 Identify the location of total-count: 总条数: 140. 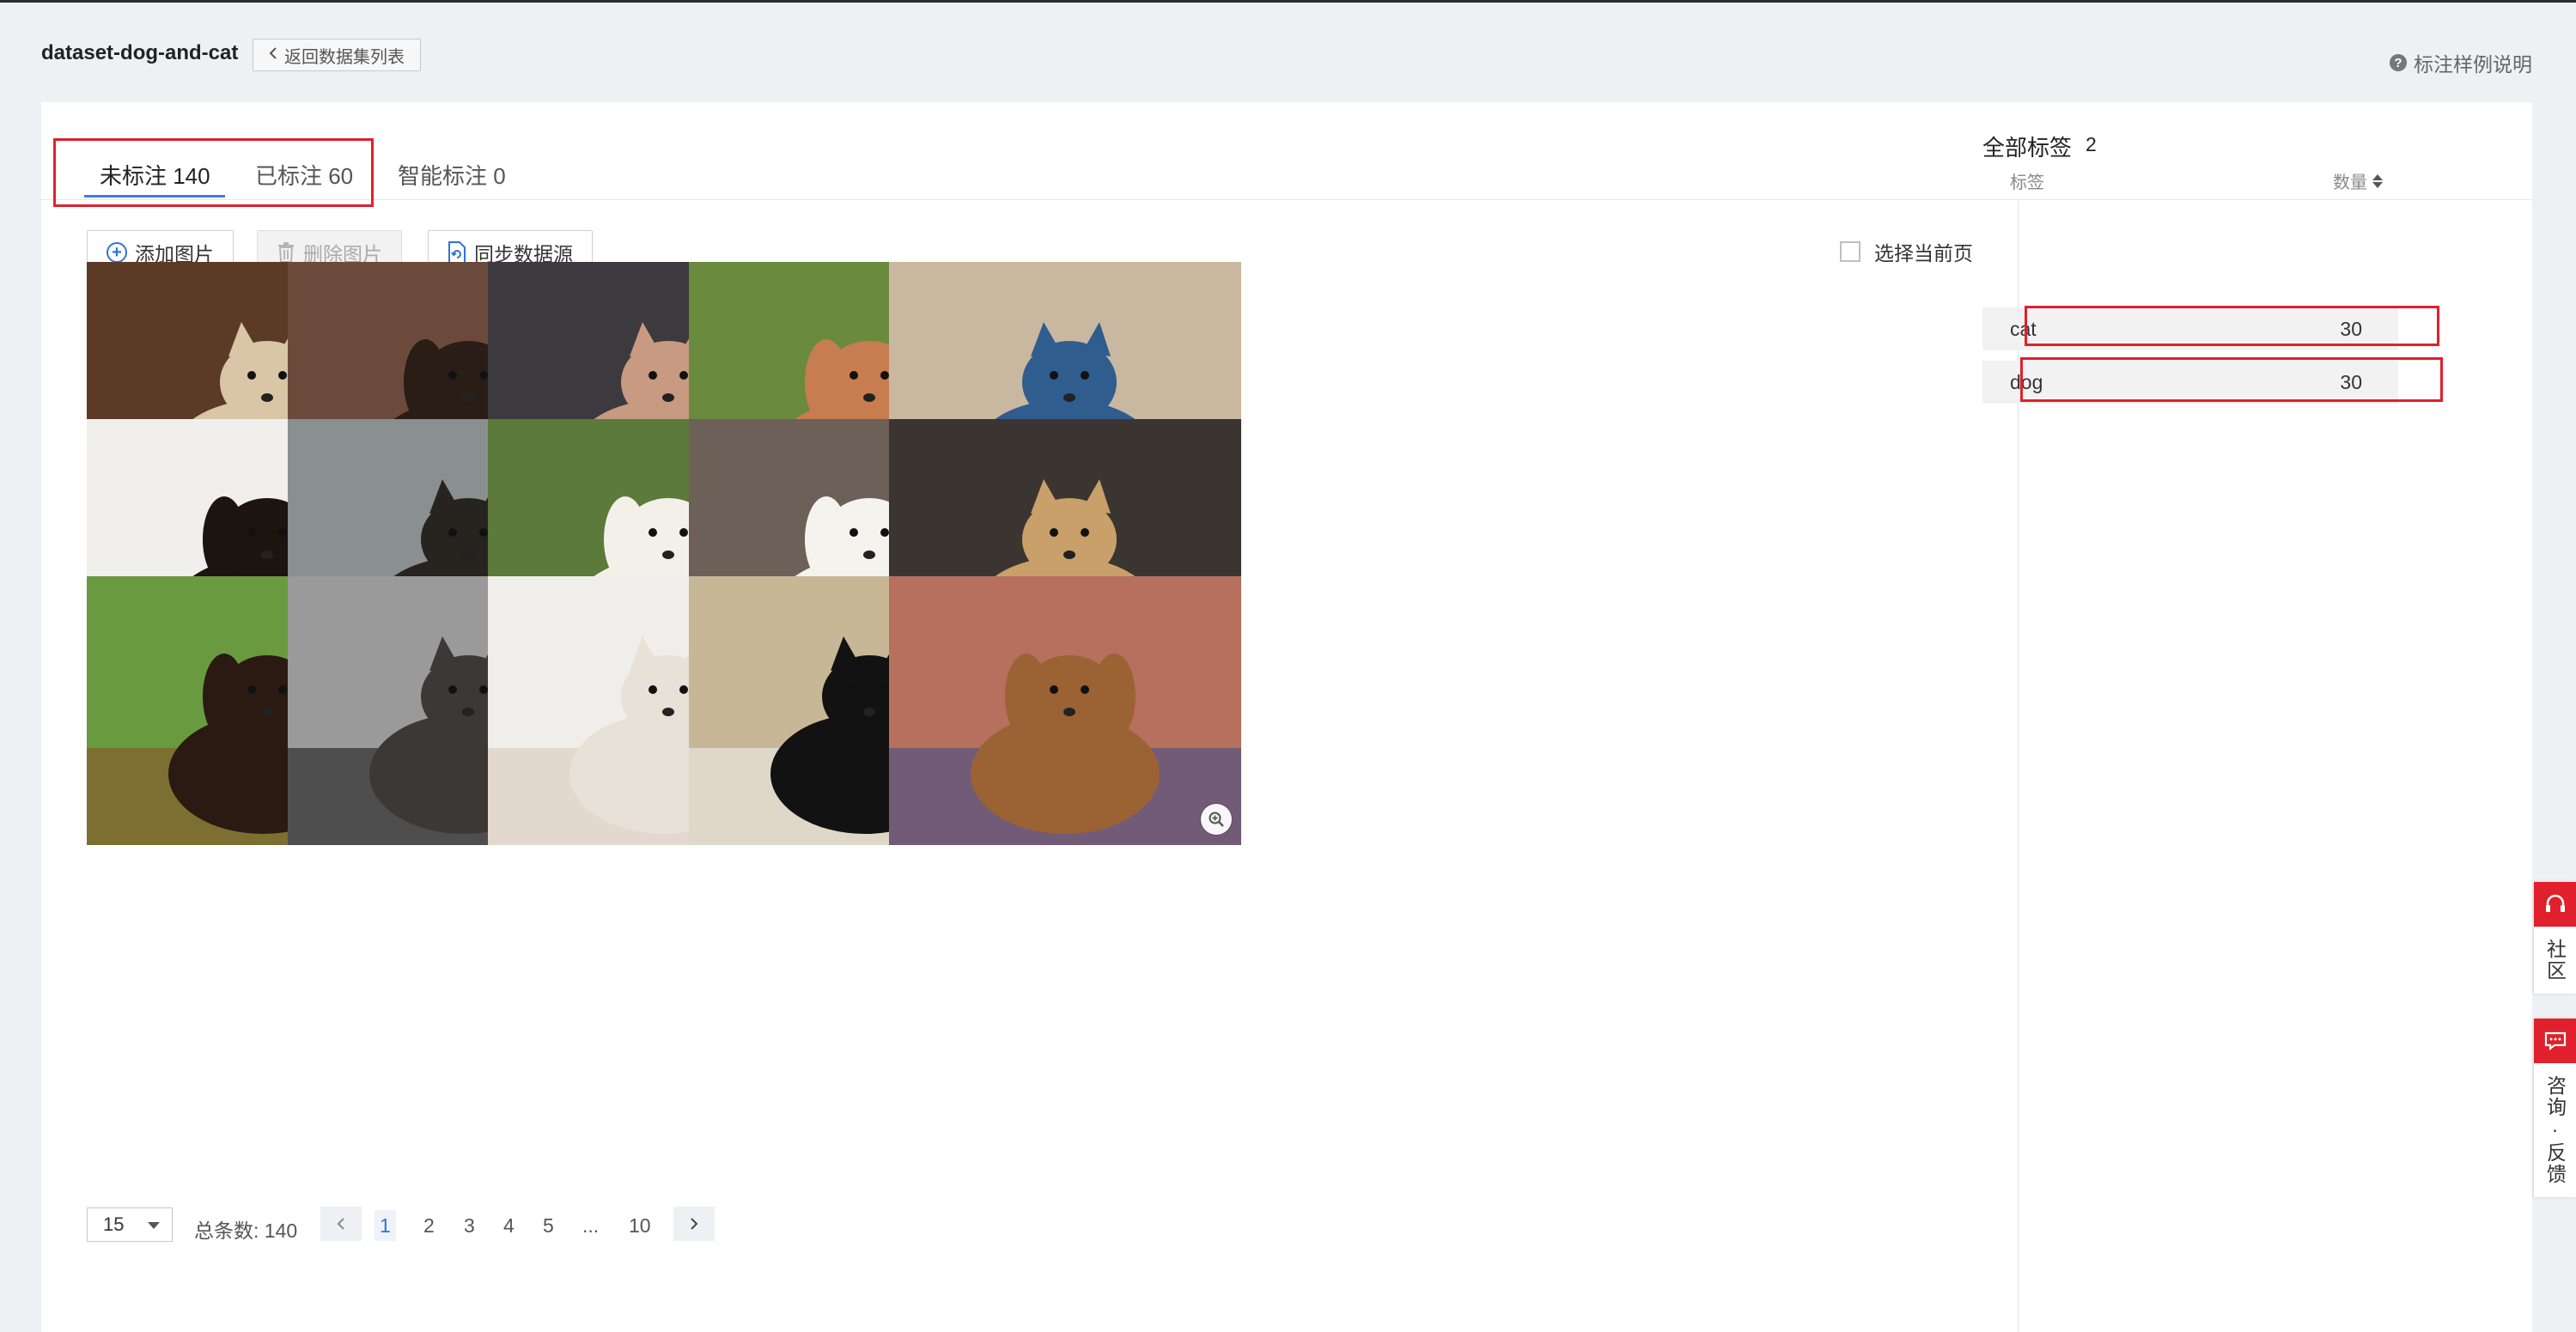
(246, 1230).